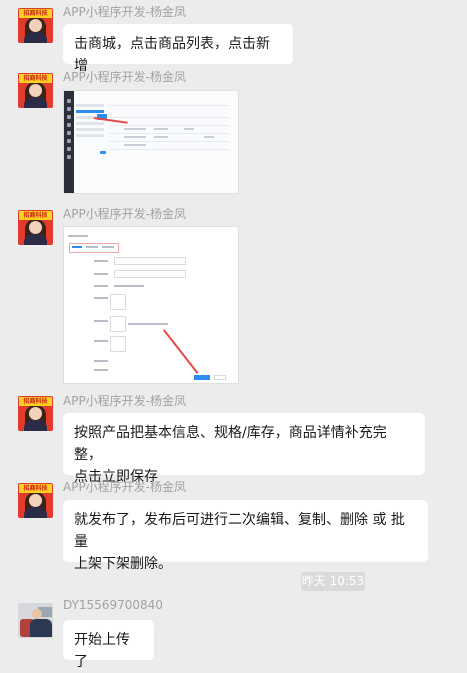 This screenshot has height=673, width=467. What do you see at coordinates (69, 142) in the screenshot?
I see `admin-sidebar` at bounding box center [69, 142].